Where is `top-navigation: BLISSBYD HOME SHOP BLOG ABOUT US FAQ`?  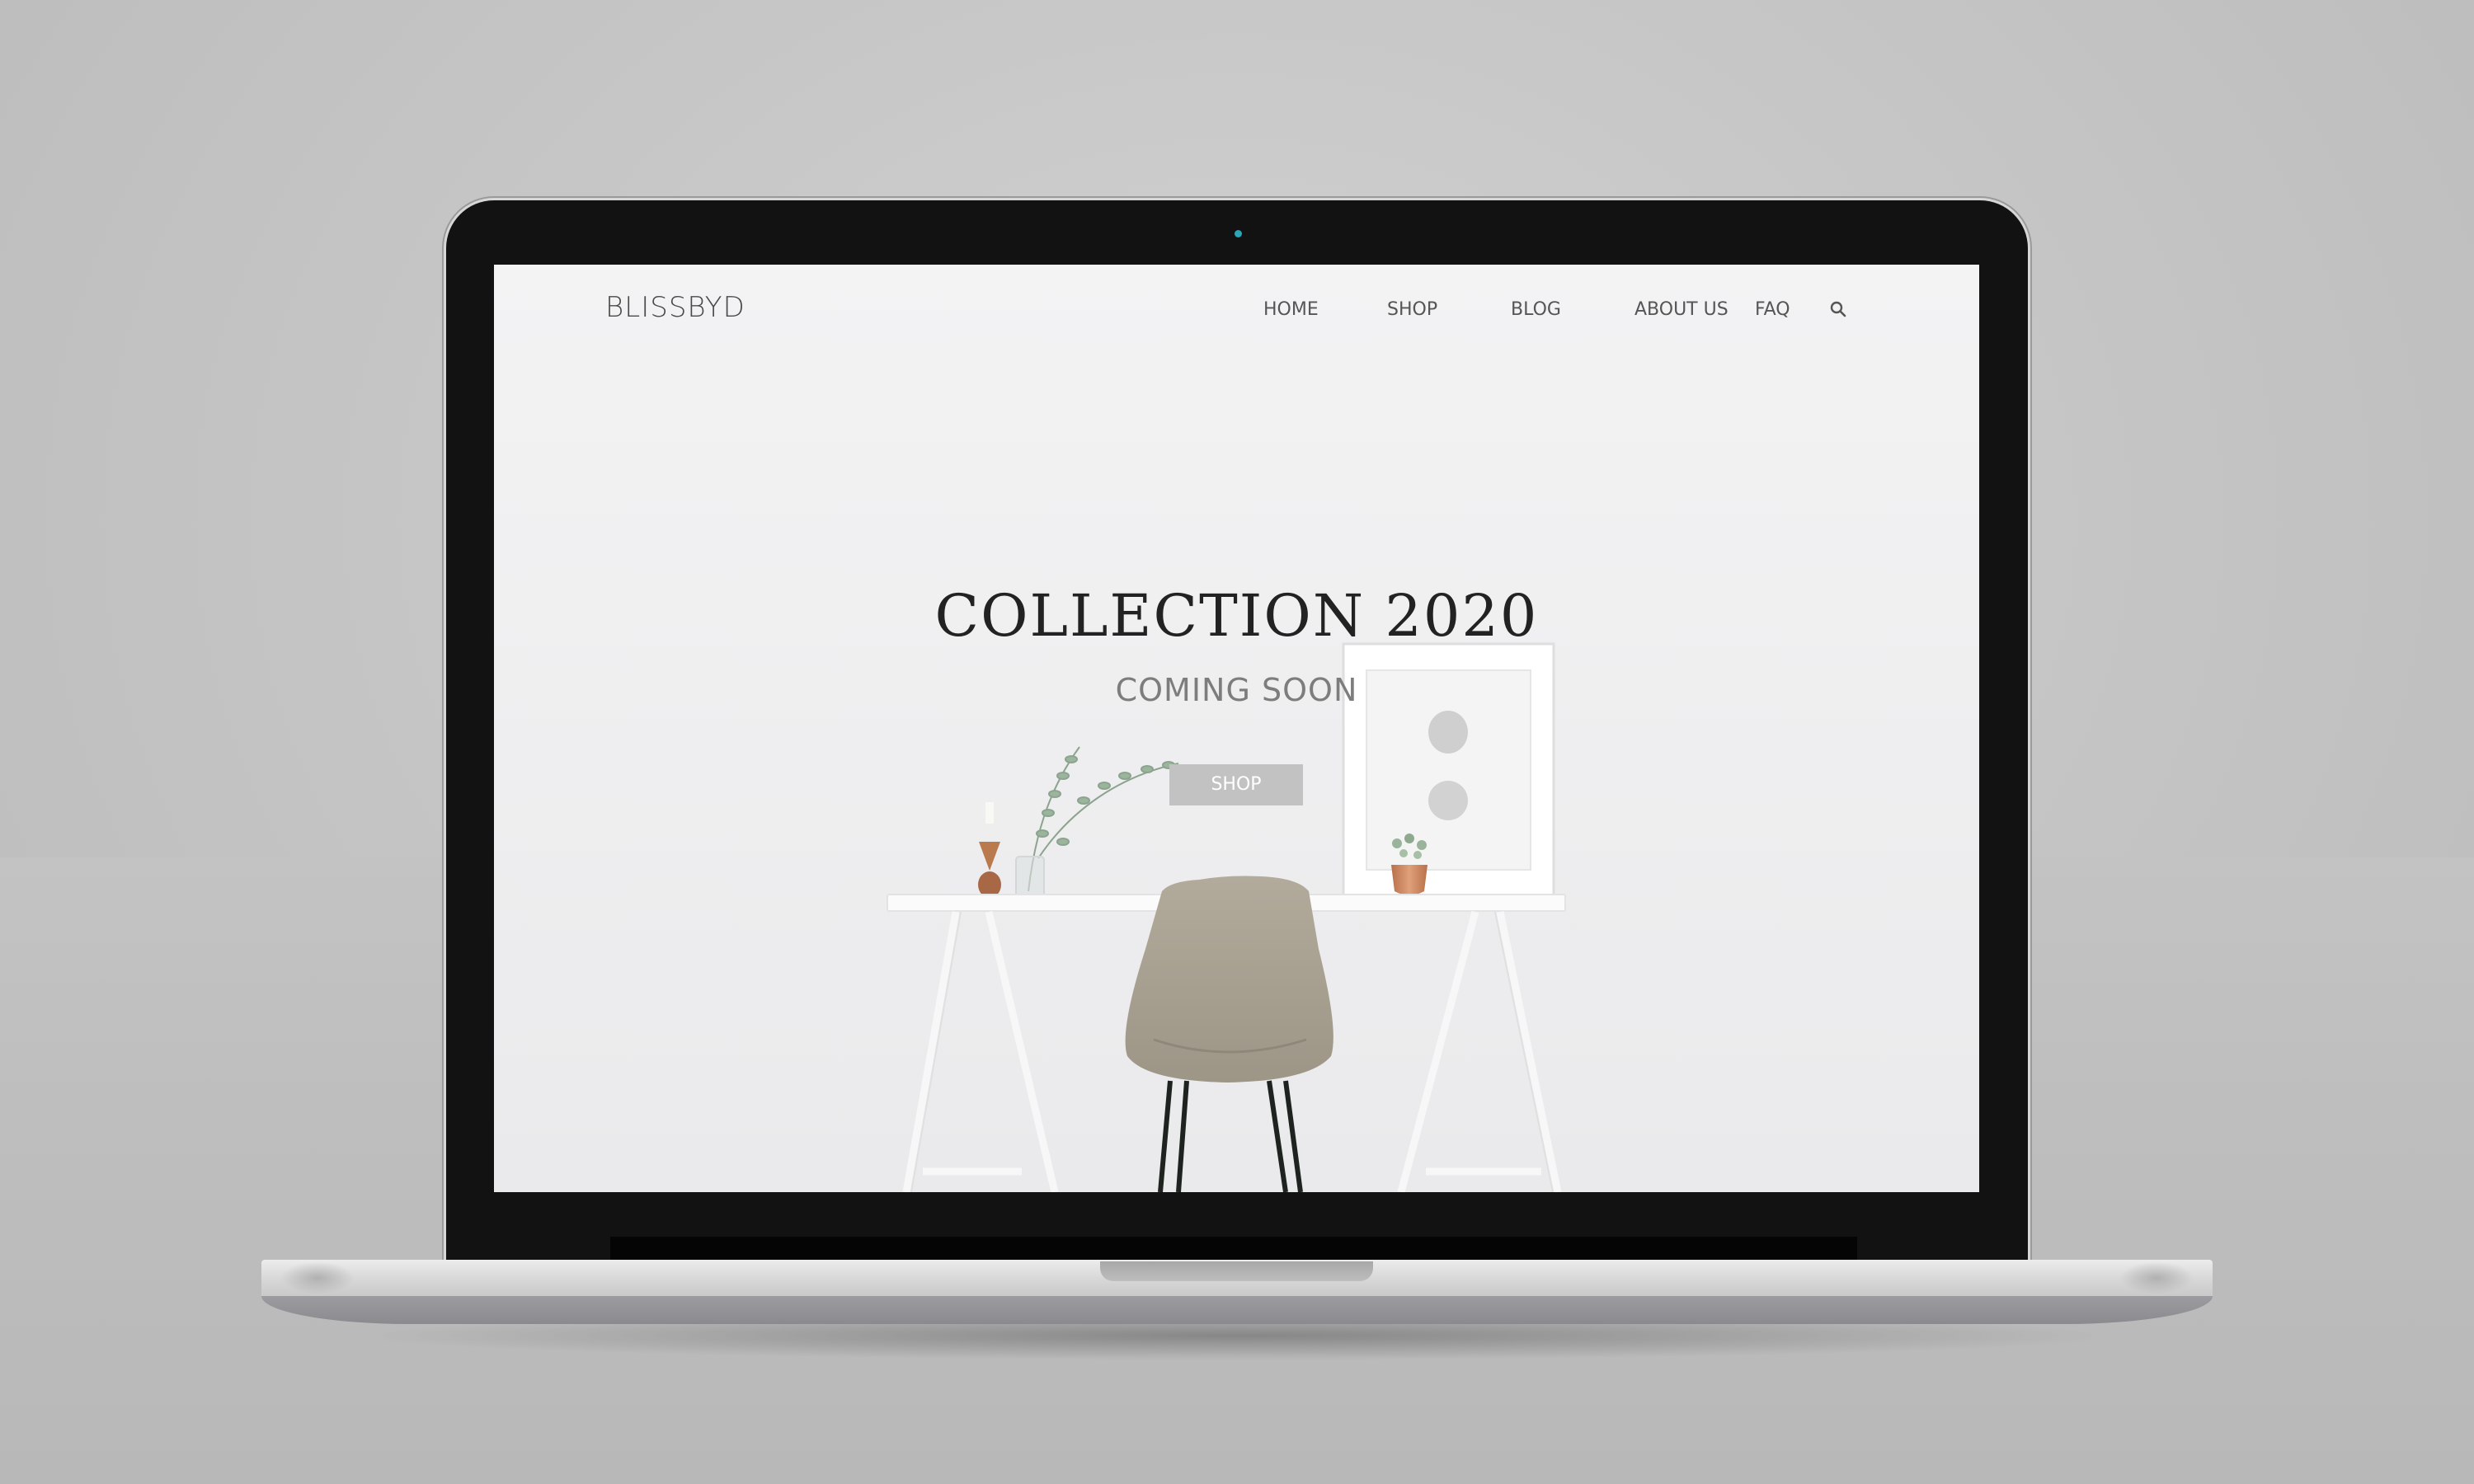
top-navigation: BLISSBYD HOME SHOP BLOG ABOUT US FAQ is located at coordinates (1236, 310).